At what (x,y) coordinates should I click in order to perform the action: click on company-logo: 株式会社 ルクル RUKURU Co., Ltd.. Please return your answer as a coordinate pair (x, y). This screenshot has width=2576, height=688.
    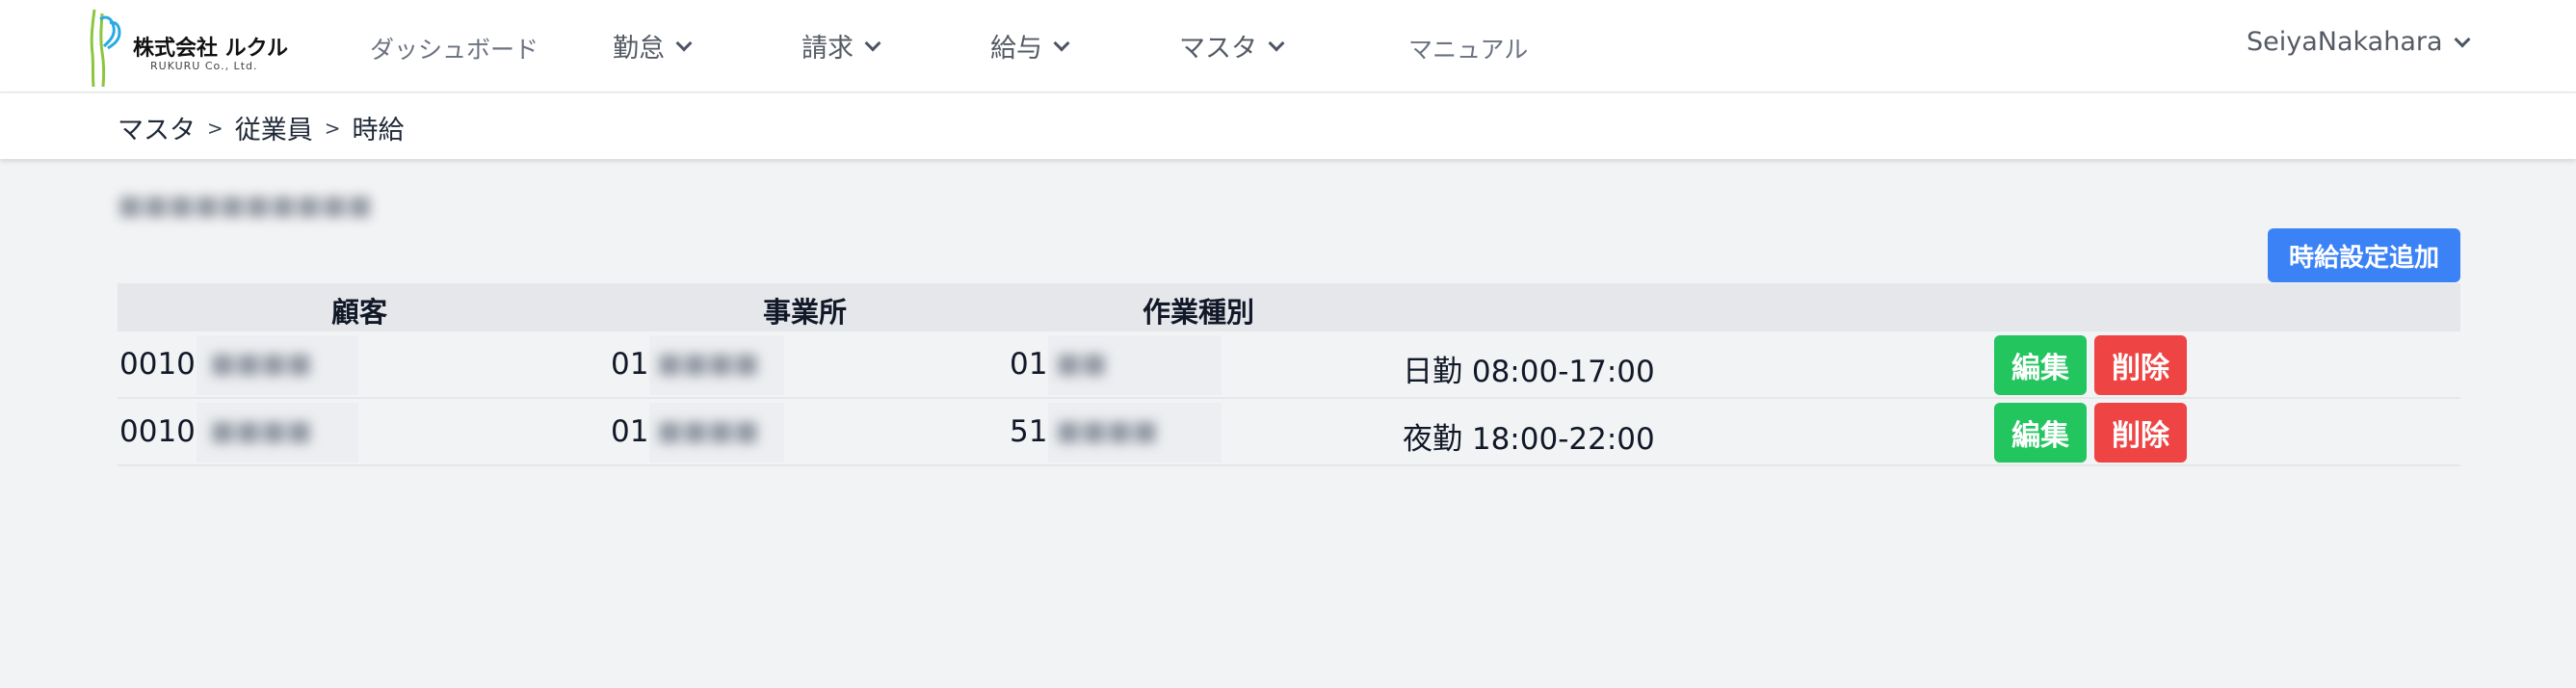
    Looking at the image, I should click on (193, 48).